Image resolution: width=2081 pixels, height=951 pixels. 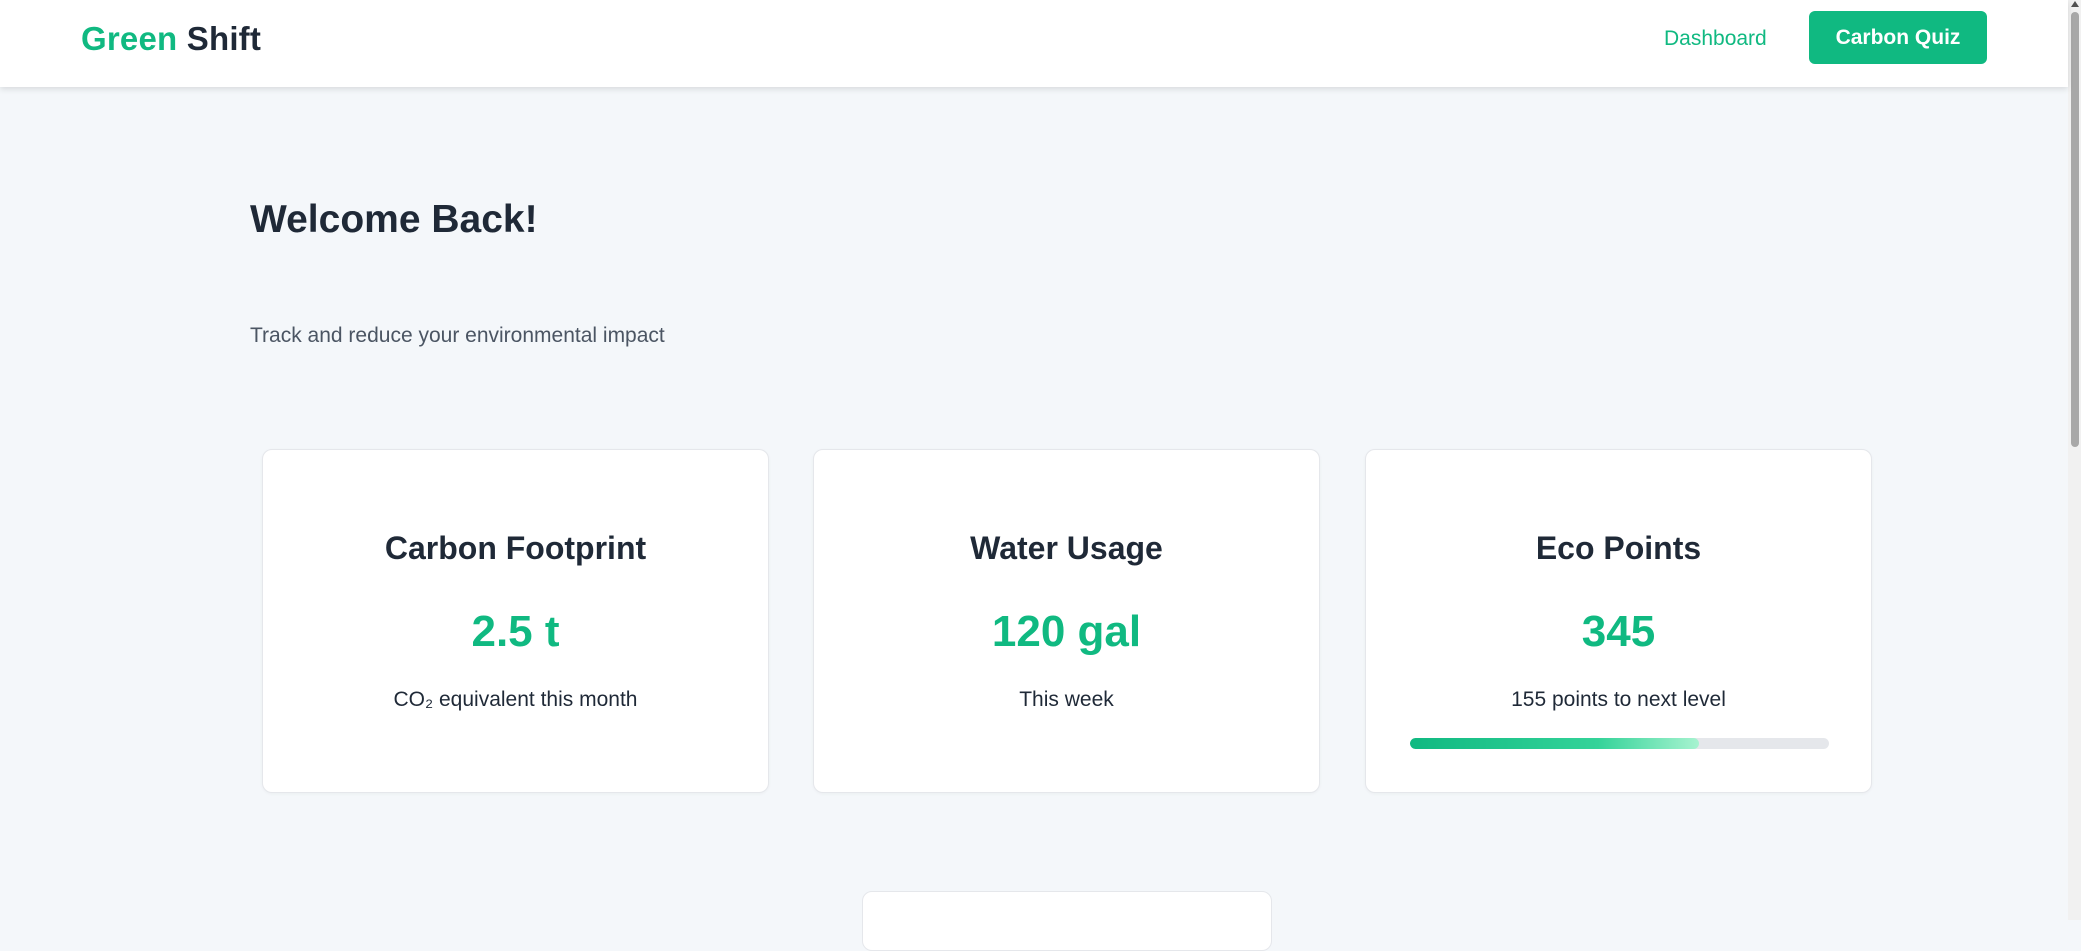 I want to click on page-title: Welcome Back!, so click(x=394, y=219).